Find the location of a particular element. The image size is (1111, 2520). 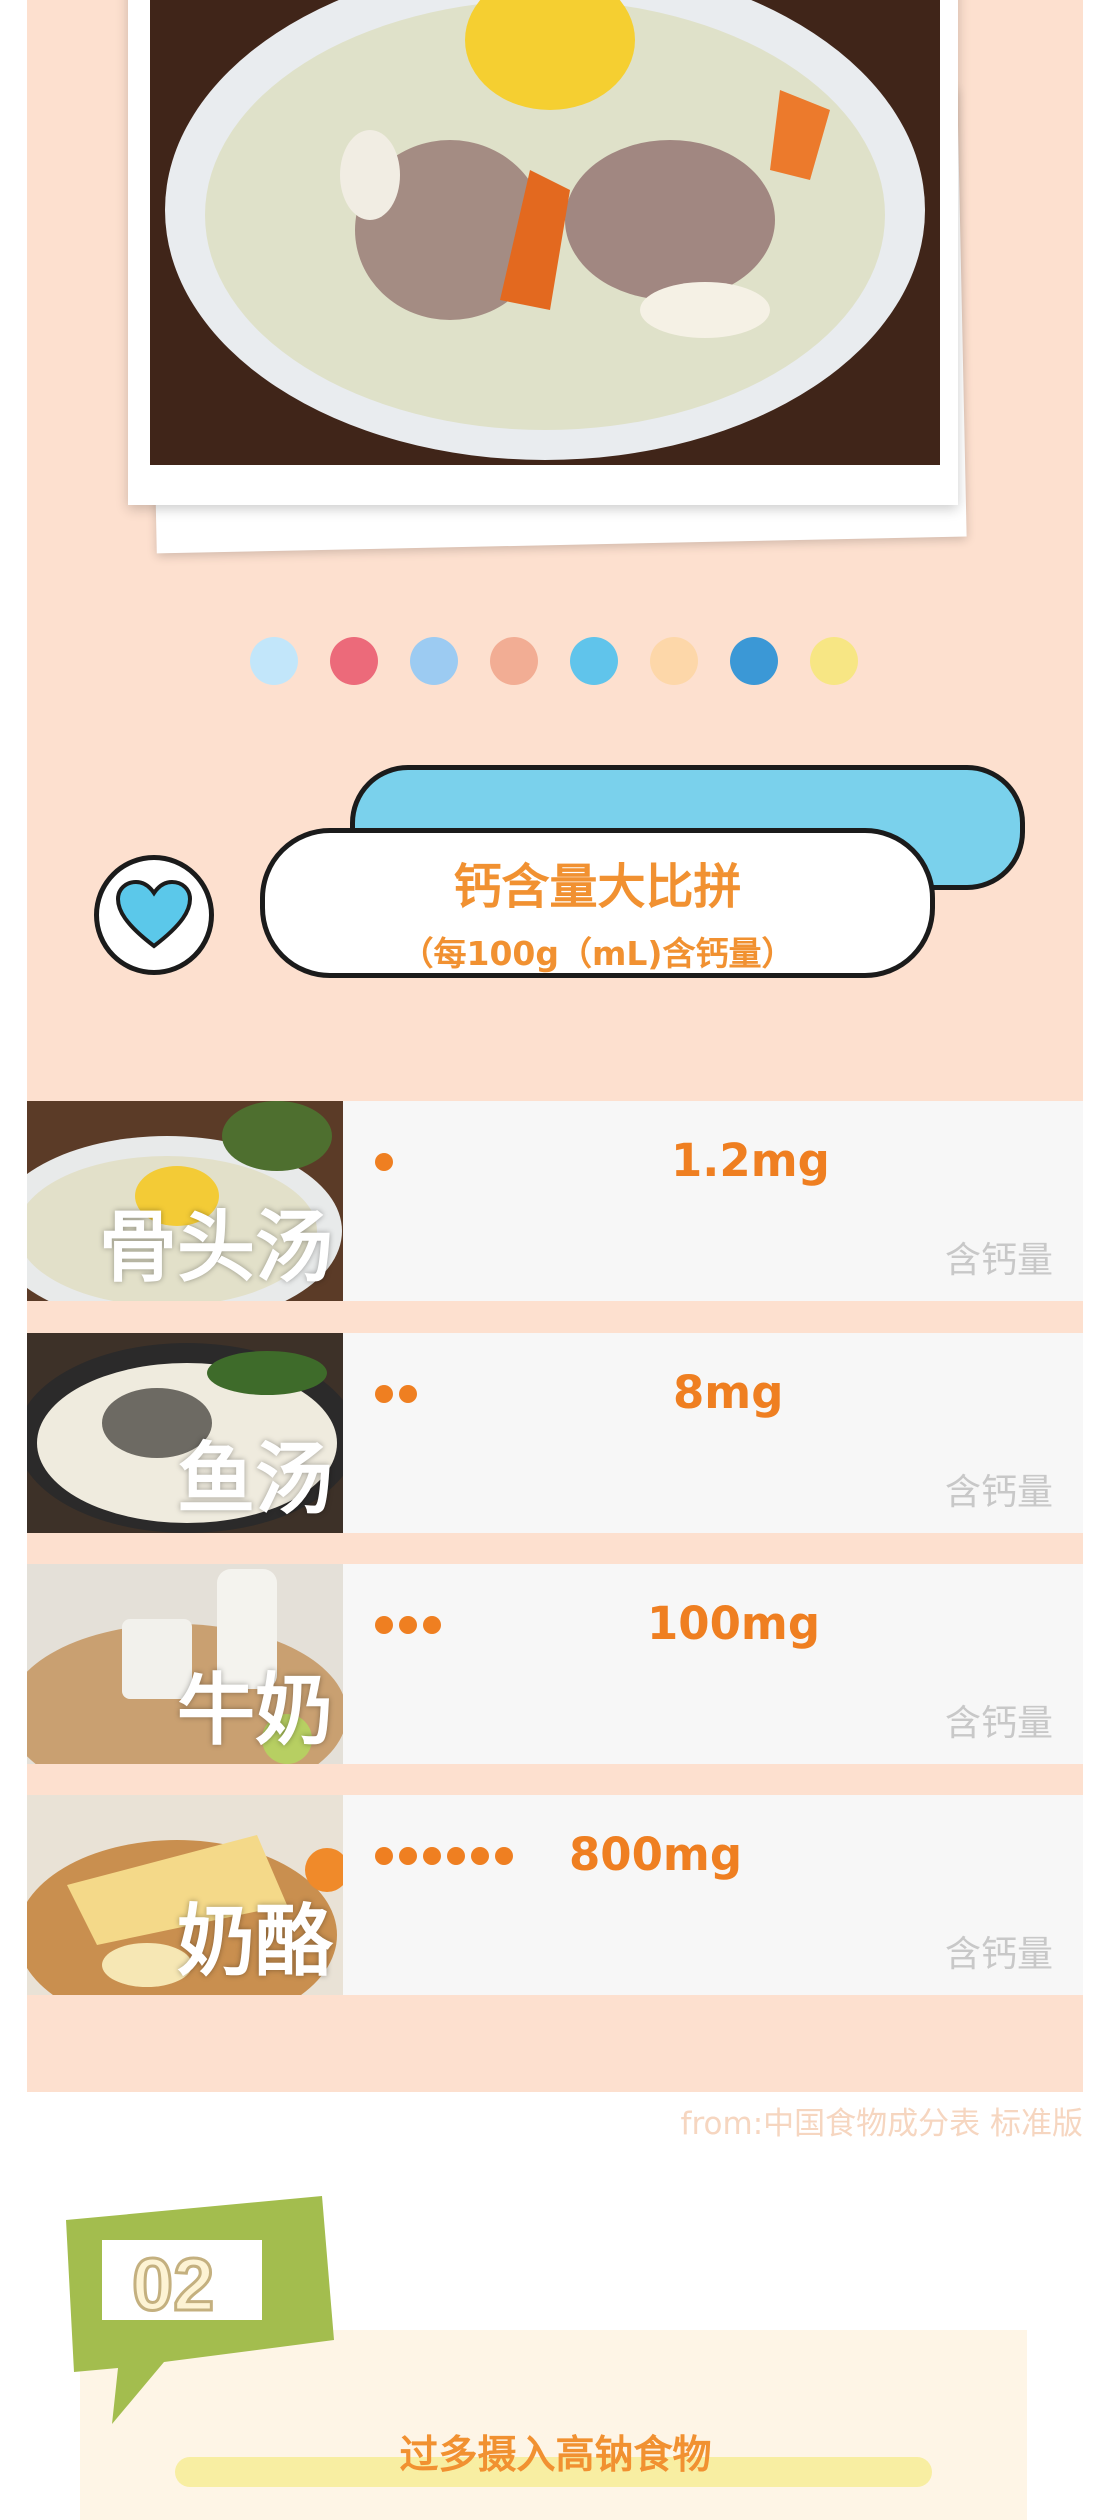

food-name: 奶酪 is located at coordinates (254, 1942).